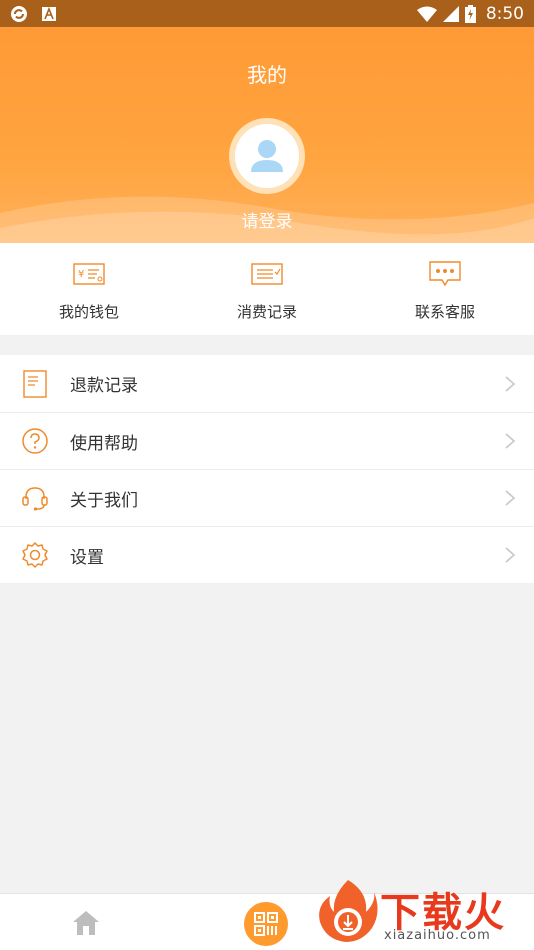 Image resolution: width=534 pixels, height=950 pixels. Describe the element at coordinates (426, 14) in the screenshot. I see `wifi-icon` at that location.